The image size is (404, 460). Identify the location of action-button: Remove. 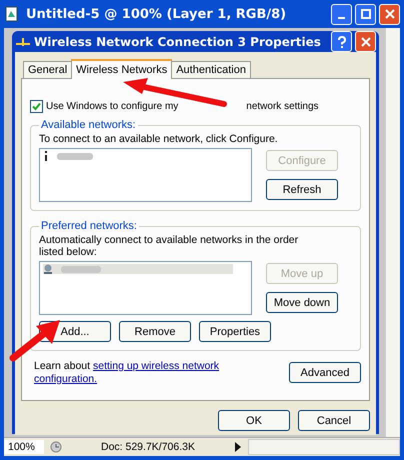
(155, 331).